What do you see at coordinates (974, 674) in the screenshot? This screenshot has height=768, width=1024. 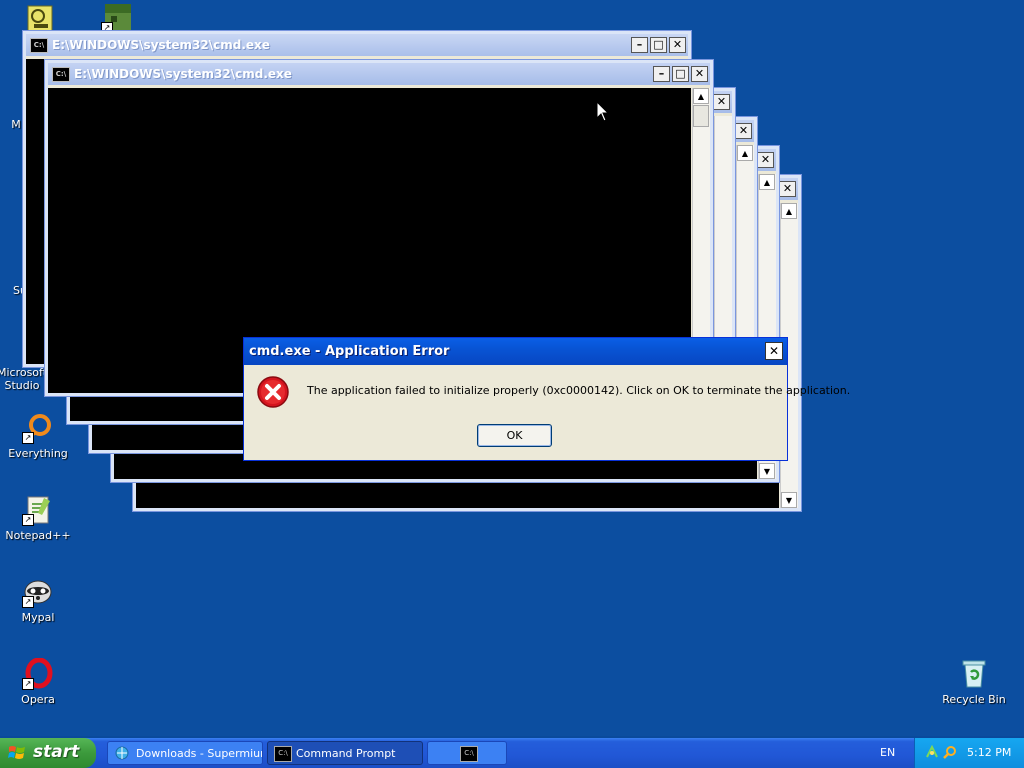 I see `recycle-bin-icon` at bounding box center [974, 674].